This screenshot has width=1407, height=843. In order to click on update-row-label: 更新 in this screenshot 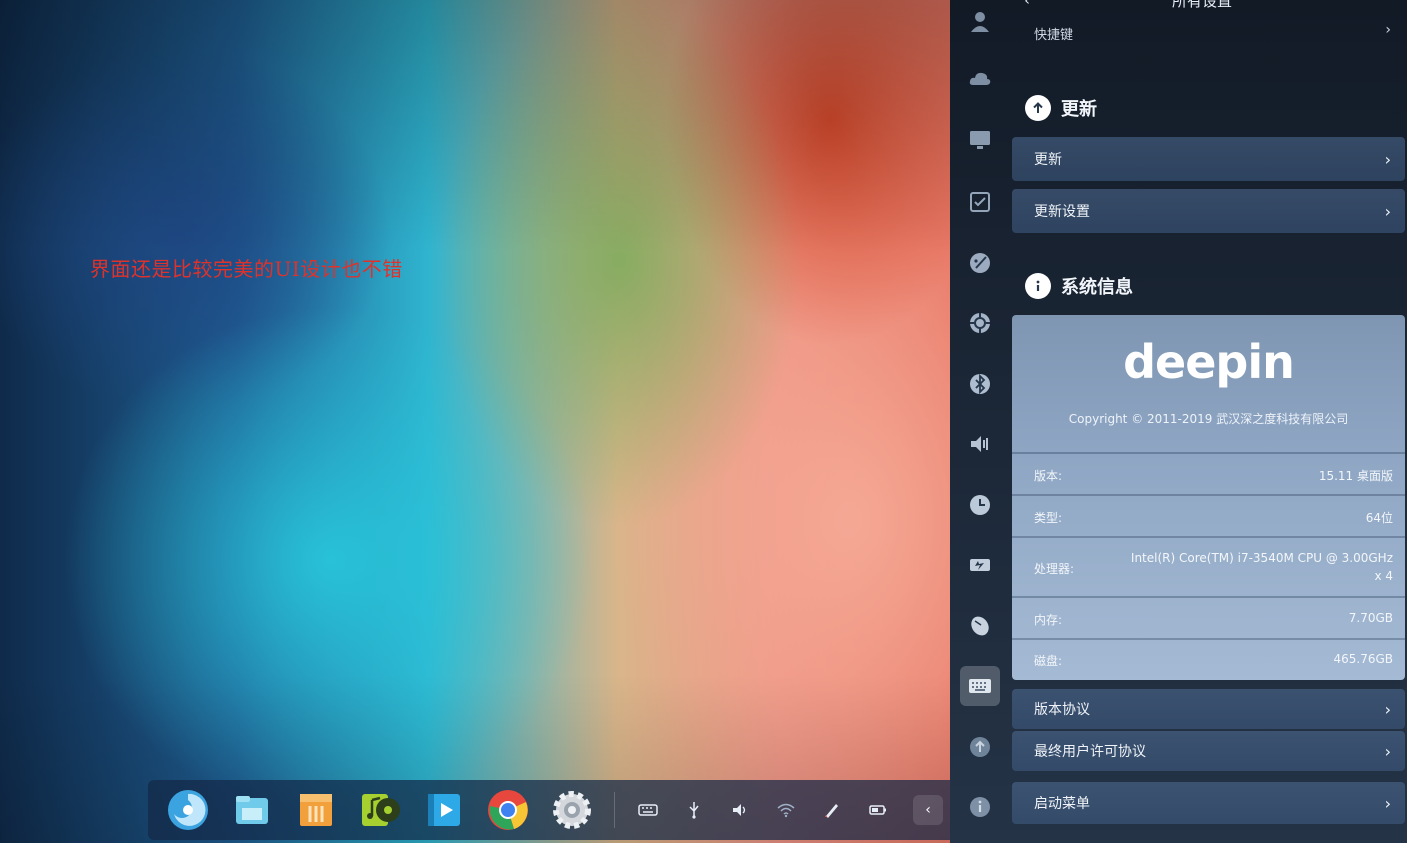, I will do `click(1048, 160)`.